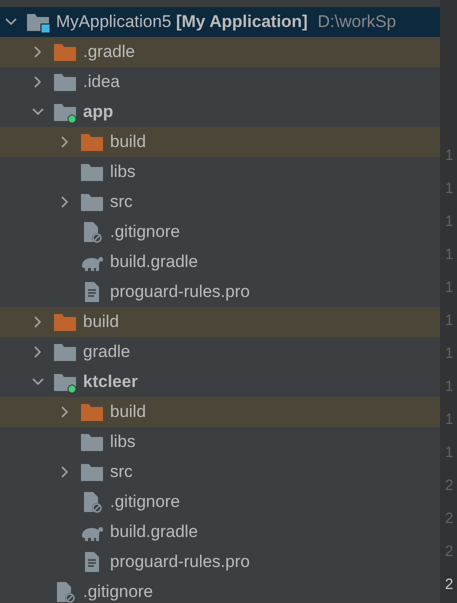 The image size is (457, 603). What do you see at coordinates (357, 22) in the screenshot?
I see `path-text: D:\workSp` at bounding box center [357, 22].